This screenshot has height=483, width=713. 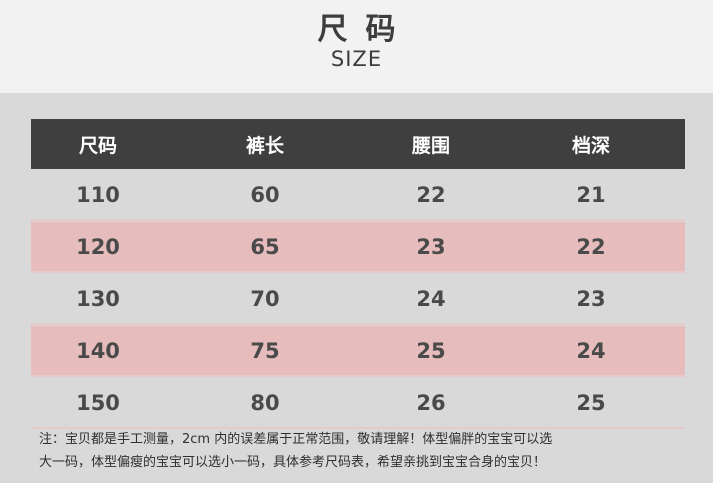 I want to click on column-header-waist: 腰围, so click(x=430, y=145).